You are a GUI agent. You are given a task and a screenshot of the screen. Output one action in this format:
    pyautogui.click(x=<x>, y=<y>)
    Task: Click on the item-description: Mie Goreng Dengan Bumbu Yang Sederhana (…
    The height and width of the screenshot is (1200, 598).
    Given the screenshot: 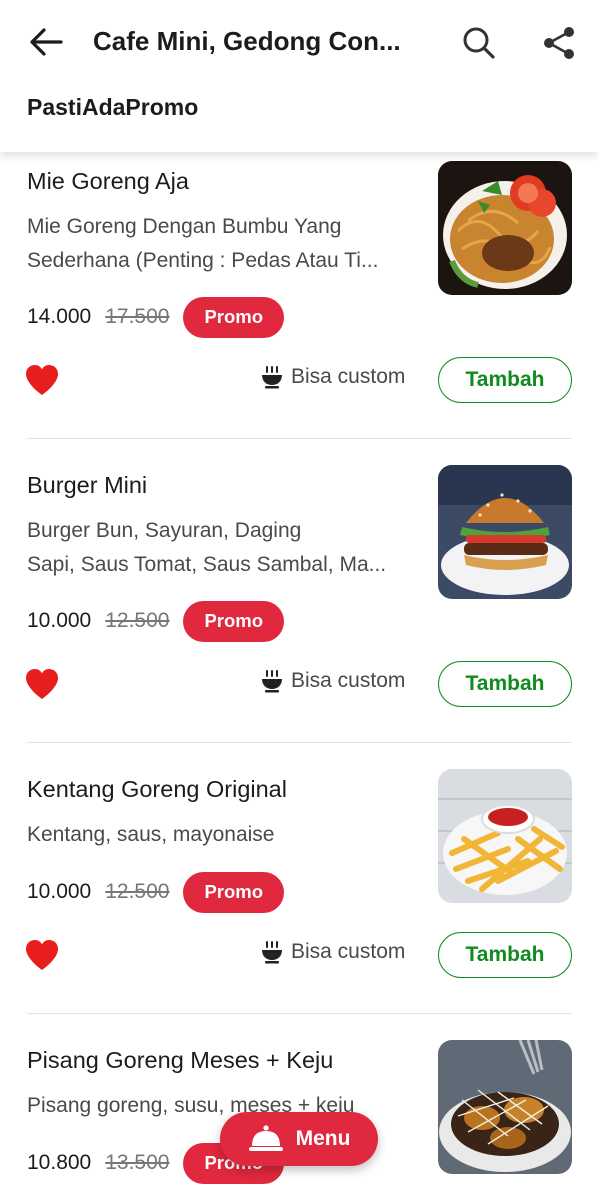 What is the action you would take?
    pyautogui.click(x=219, y=244)
    